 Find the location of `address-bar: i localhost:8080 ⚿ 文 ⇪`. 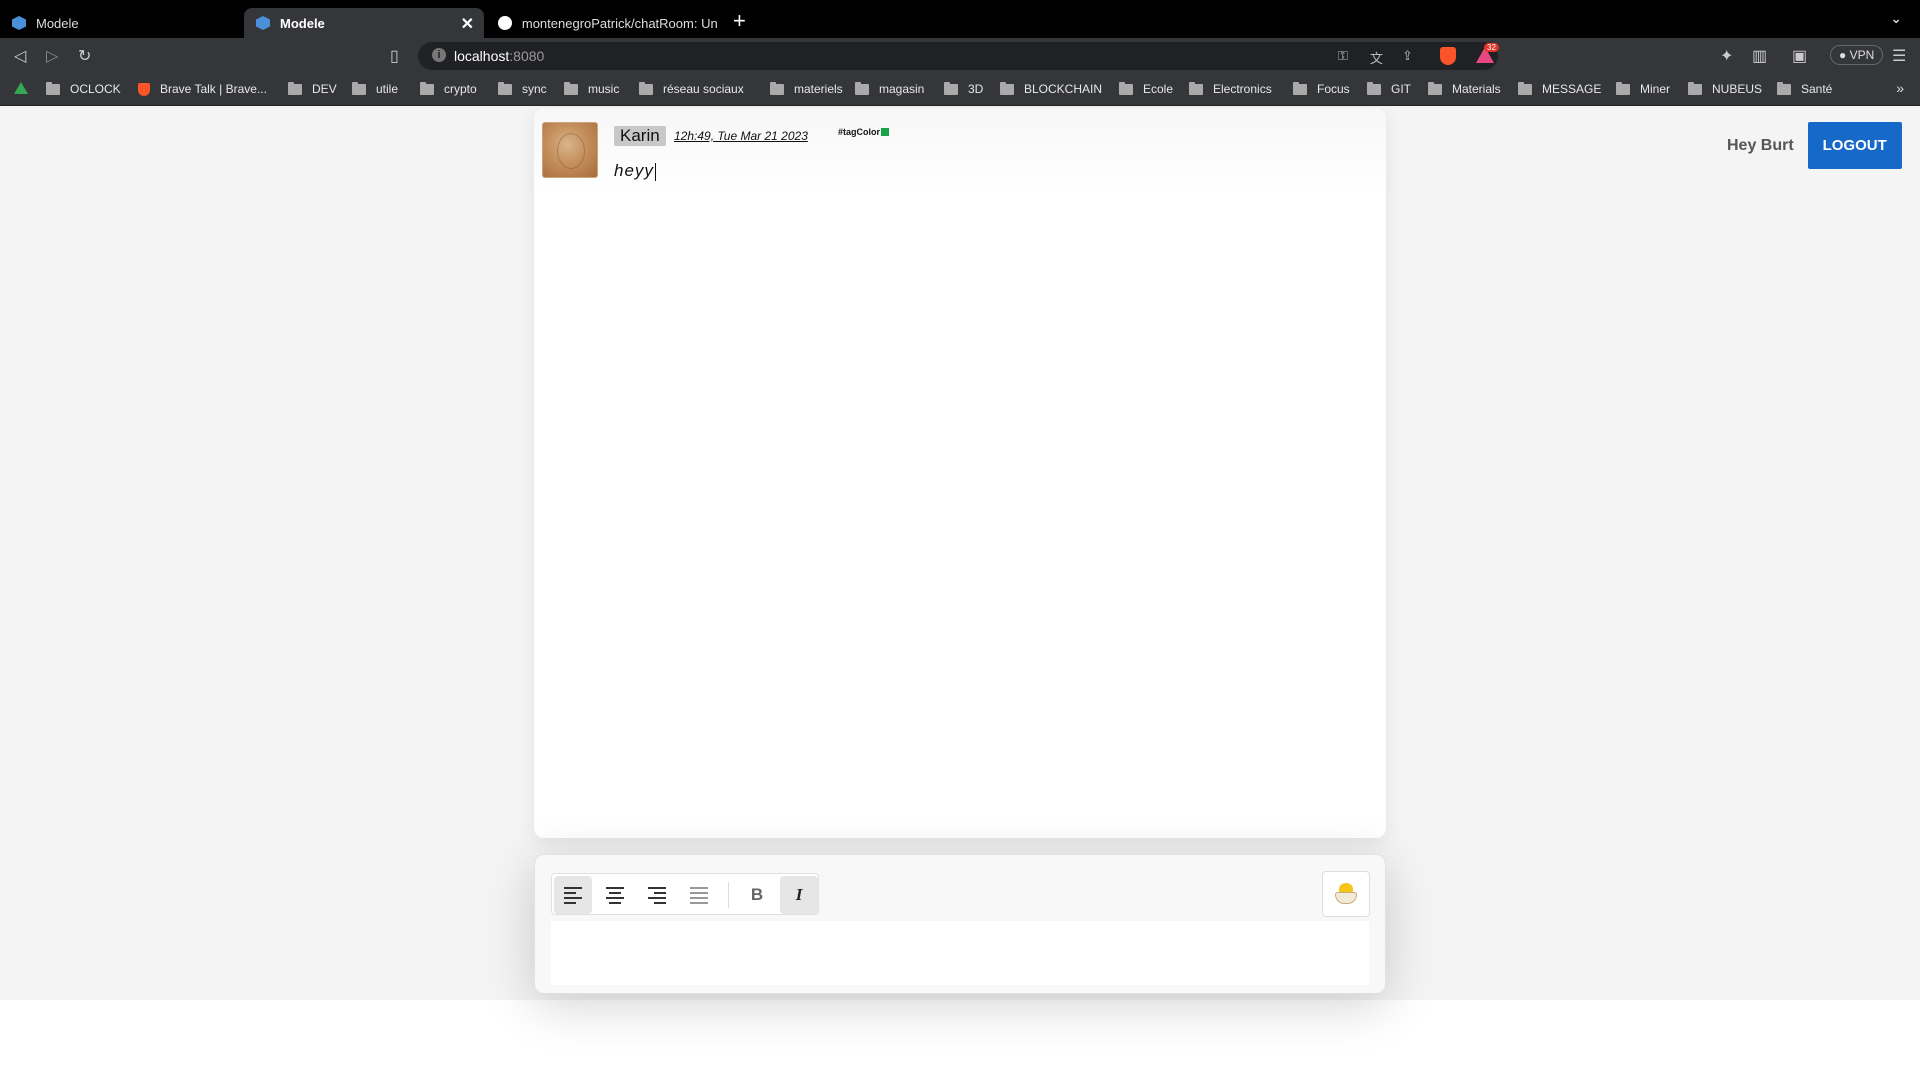

address-bar: i localhost:8080 ⚿ 文 ⇪ is located at coordinates (958, 56).